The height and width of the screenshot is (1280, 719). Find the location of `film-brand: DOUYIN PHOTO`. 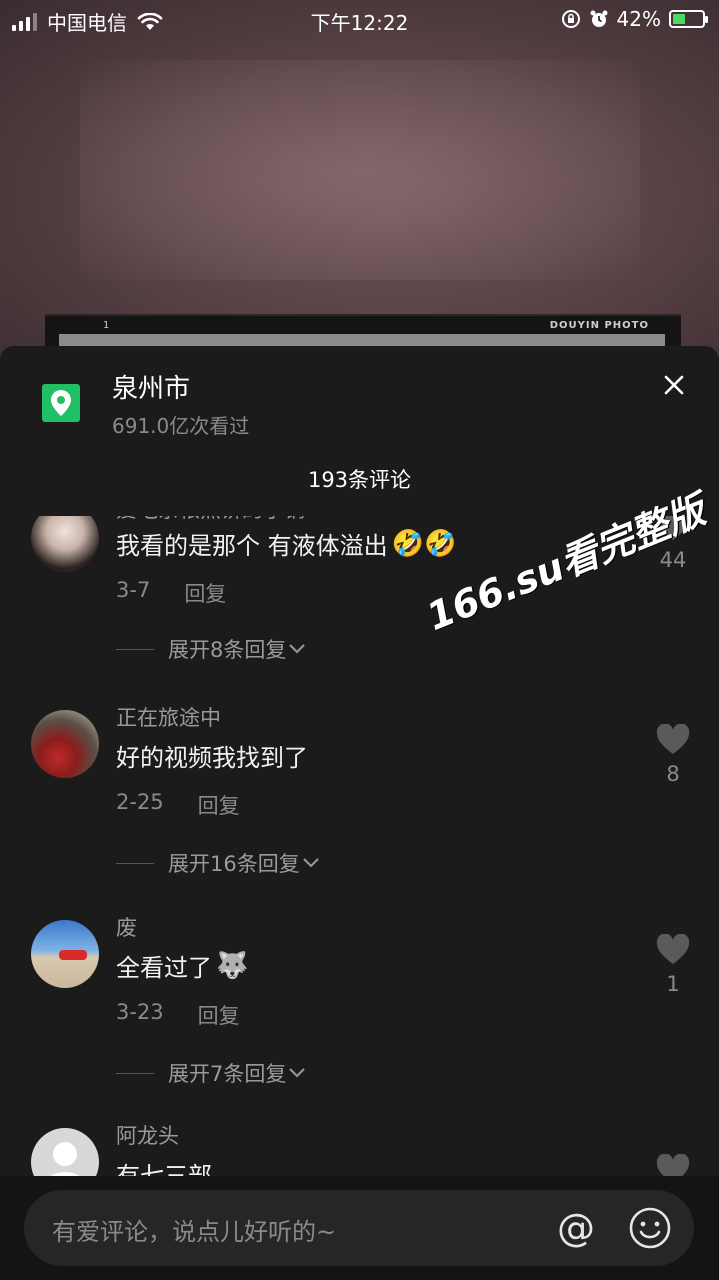

film-brand: DOUYIN PHOTO is located at coordinates (599, 325).